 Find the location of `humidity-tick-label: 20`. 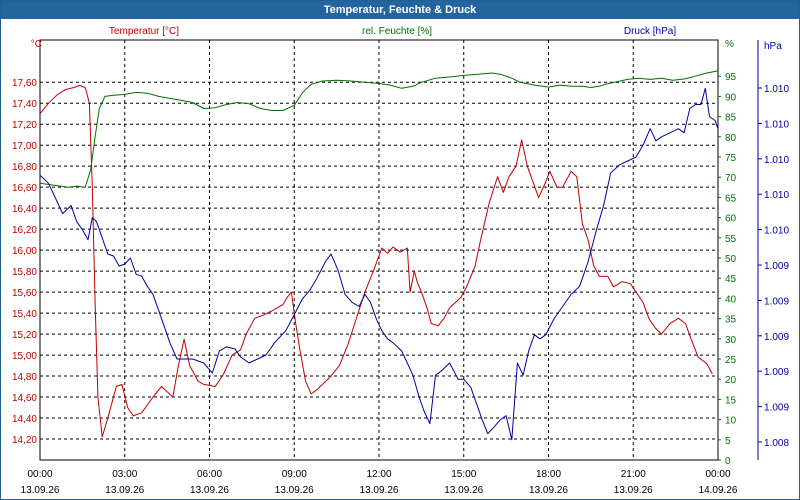

humidity-tick-label: 20 is located at coordinates (731, 380).